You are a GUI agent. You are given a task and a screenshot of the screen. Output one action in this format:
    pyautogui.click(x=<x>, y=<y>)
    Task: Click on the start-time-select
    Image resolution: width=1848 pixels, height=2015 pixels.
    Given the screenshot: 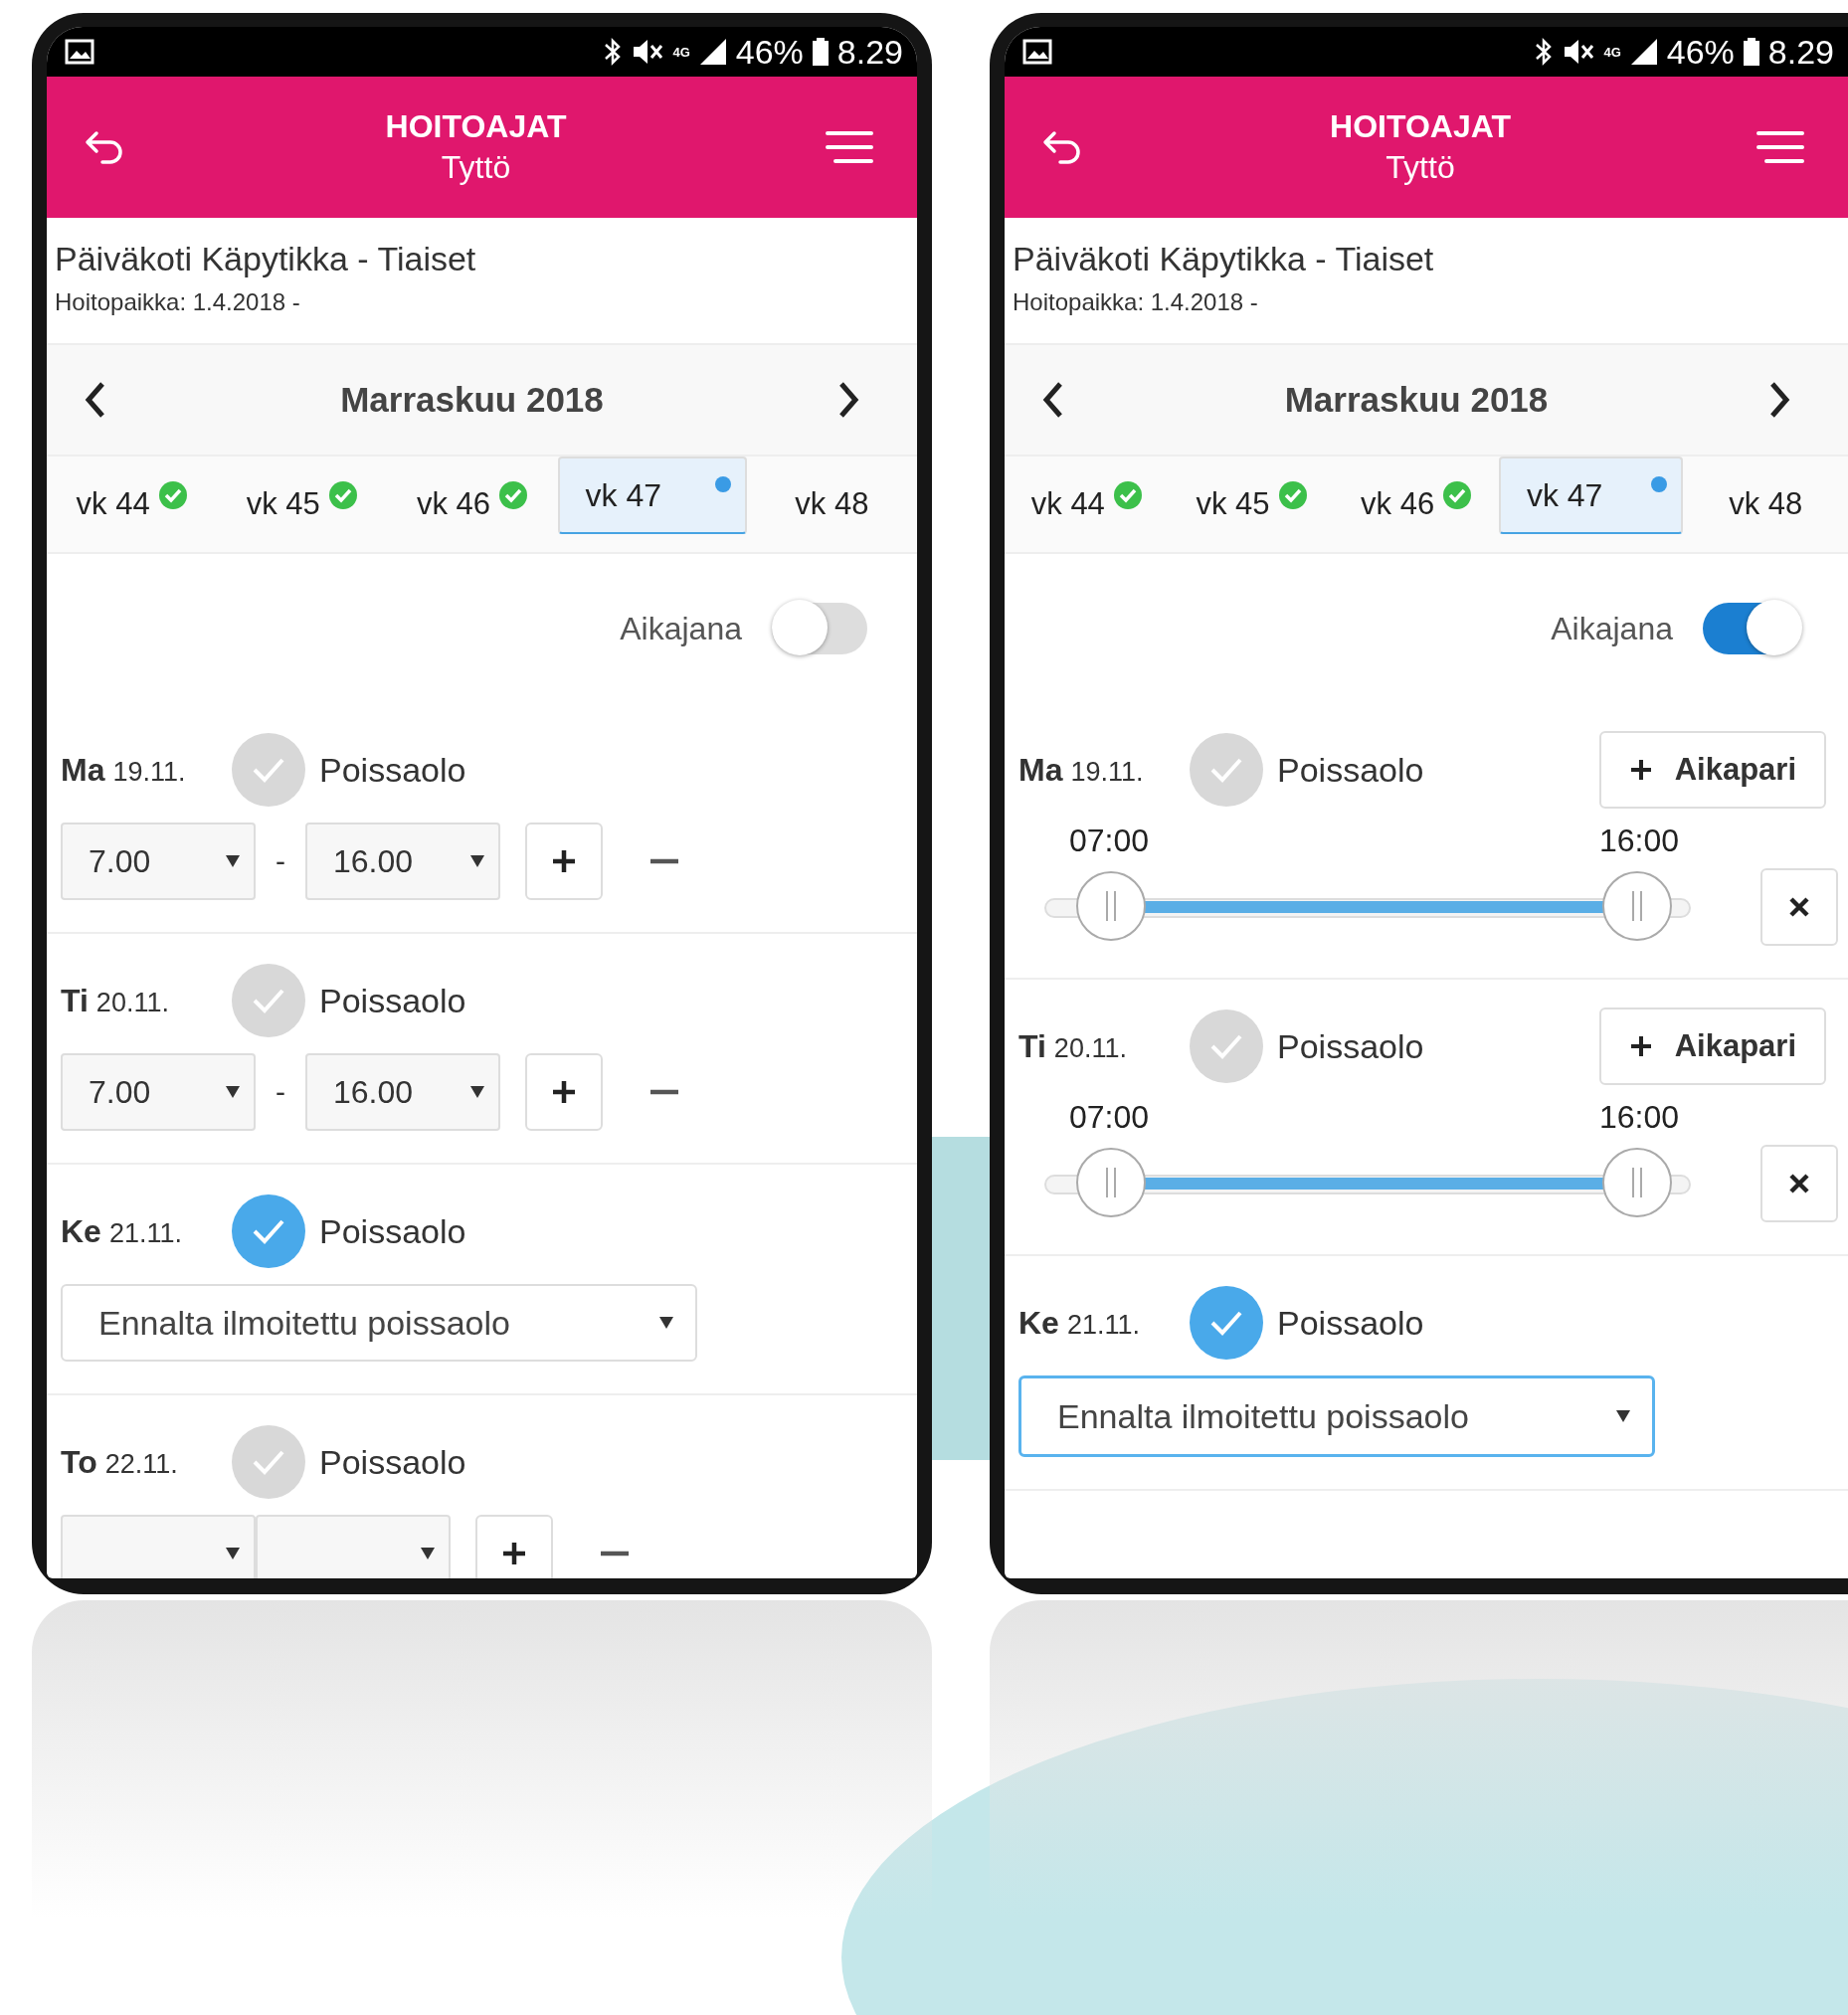 What is the action you would take?
    pyautogui.click(x=158, y=1547)
    